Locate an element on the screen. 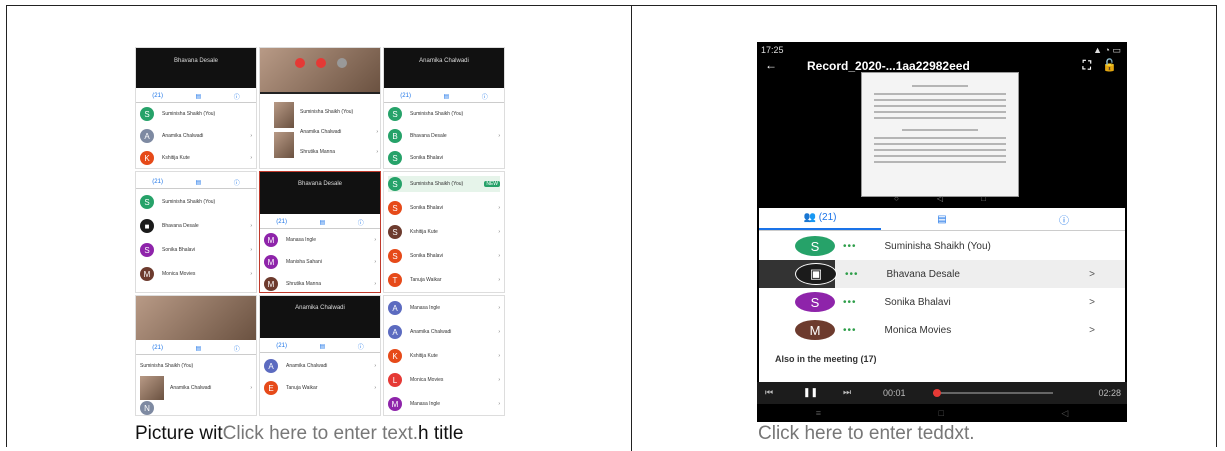  also-in-meeting-label: Also in the meeting (17) is located at coordinates (826, 359).